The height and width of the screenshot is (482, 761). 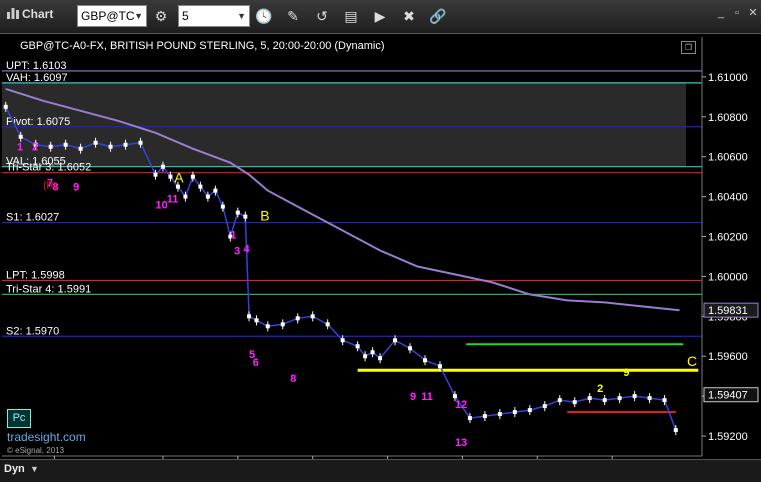 What do you see at coordinates (688, 47) in the screenshot?
I see `maximize-icon: ❐` at bounding box center [688, 47].